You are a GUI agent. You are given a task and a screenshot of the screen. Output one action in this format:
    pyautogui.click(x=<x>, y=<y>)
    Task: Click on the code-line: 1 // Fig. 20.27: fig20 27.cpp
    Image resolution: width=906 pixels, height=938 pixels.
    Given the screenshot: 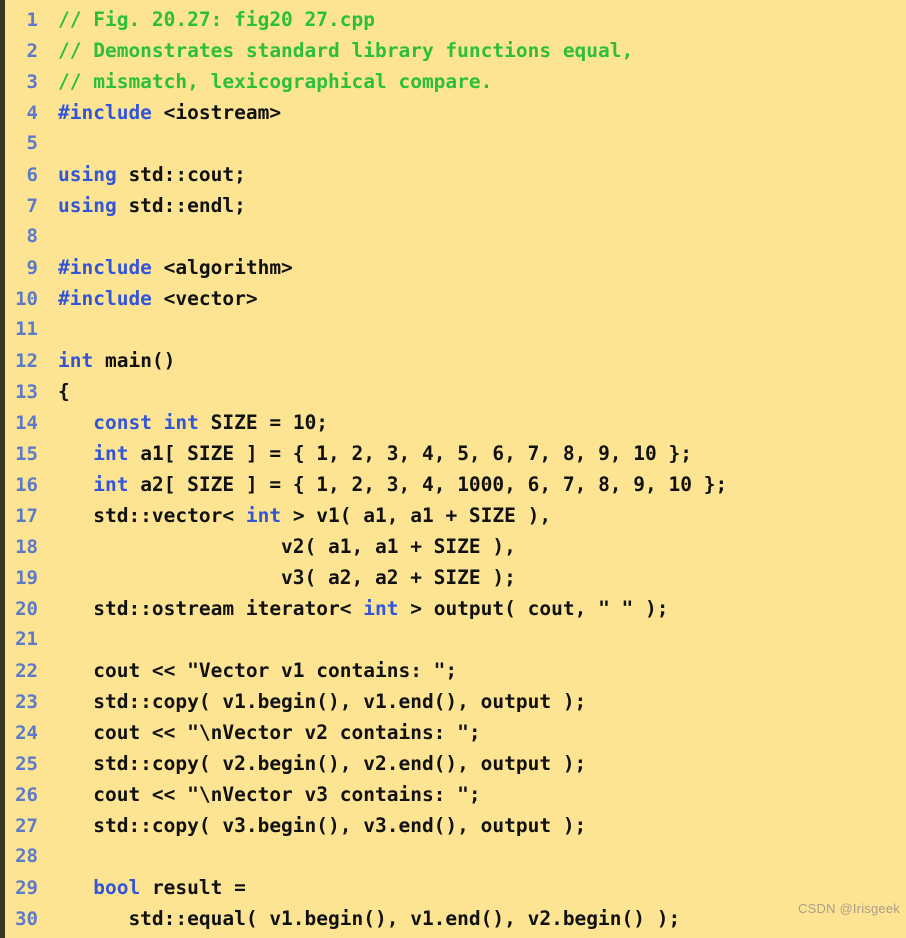 What is the action you would take?
    pyautogui.click(x=453, y=19)
    